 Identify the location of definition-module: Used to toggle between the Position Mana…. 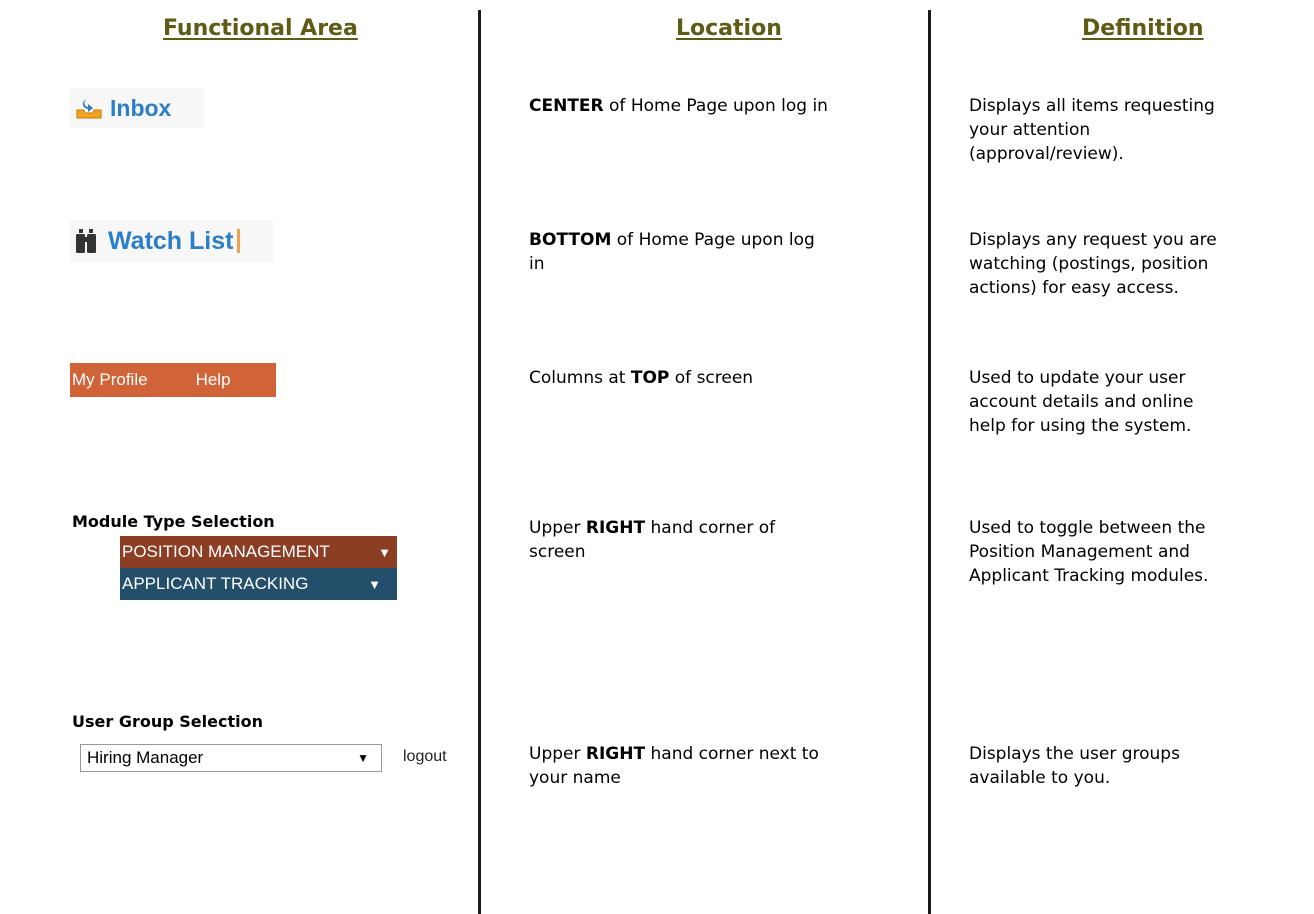
(1089, 552).